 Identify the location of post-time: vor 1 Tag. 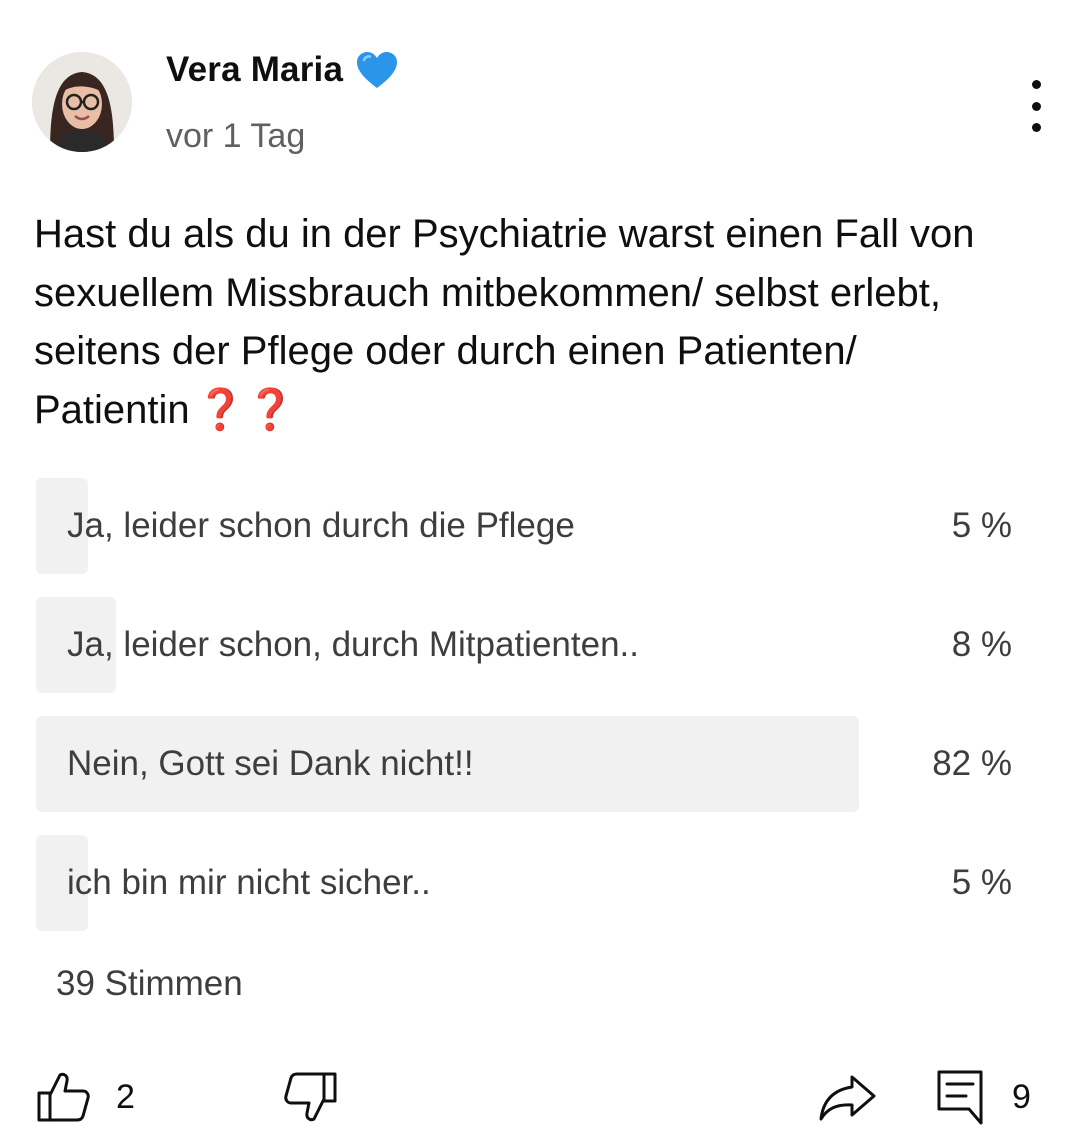
(236, 136).